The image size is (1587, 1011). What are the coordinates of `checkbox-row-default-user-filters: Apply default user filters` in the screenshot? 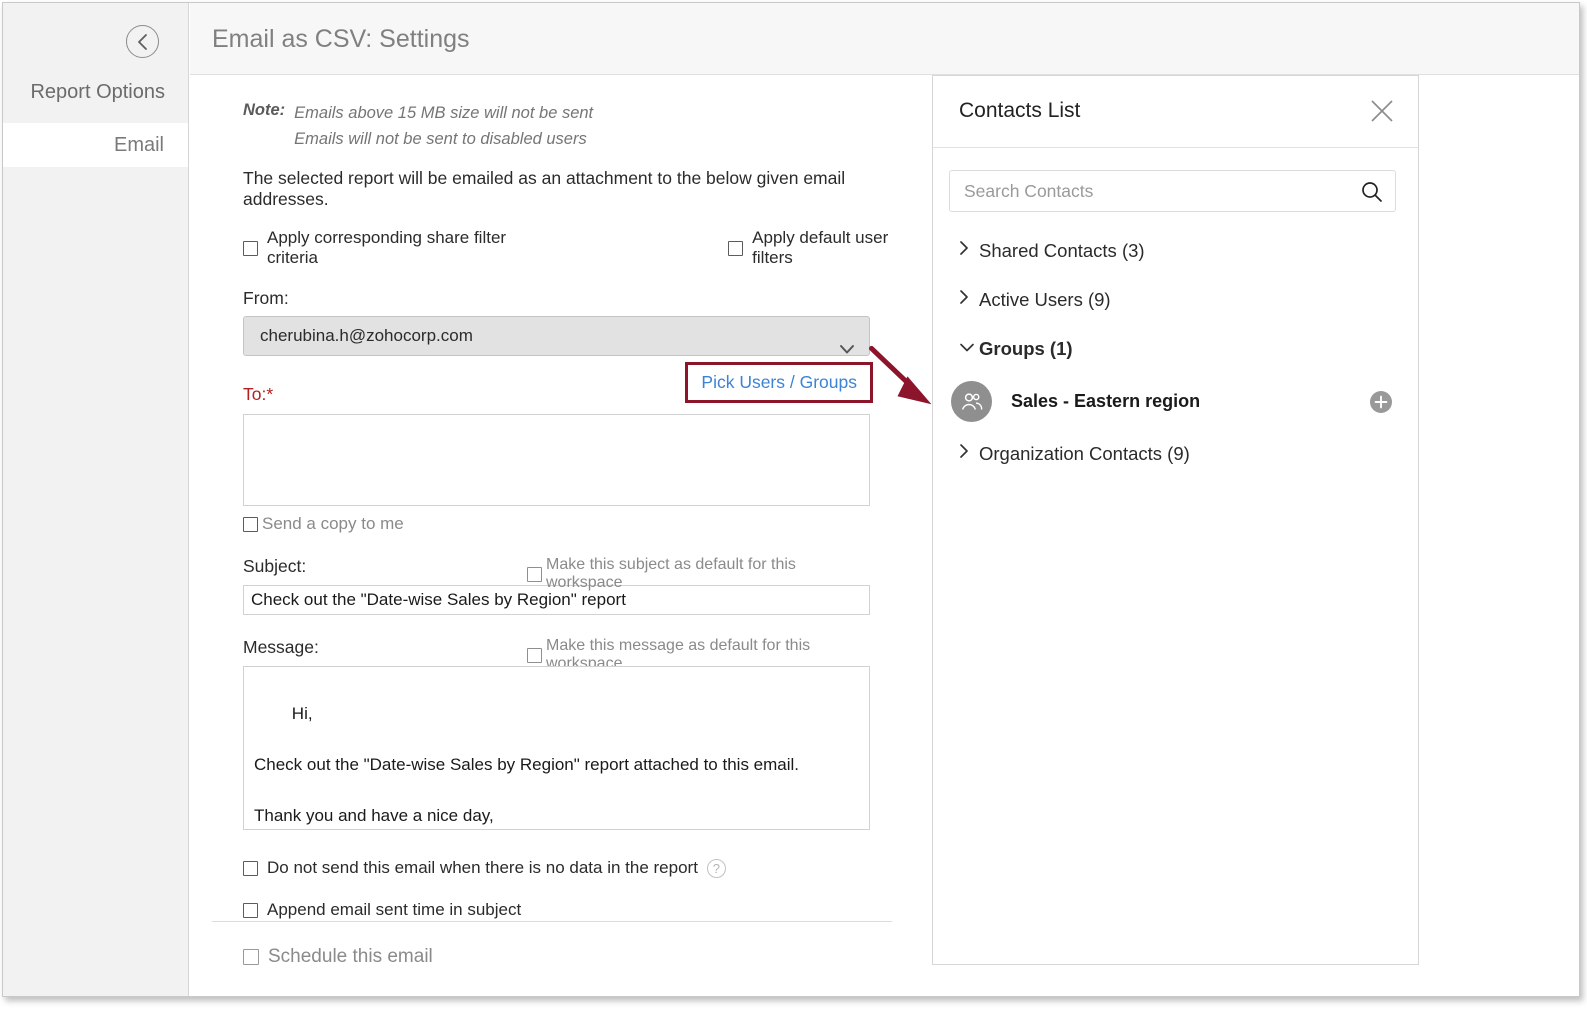 It's located at (829, 248).